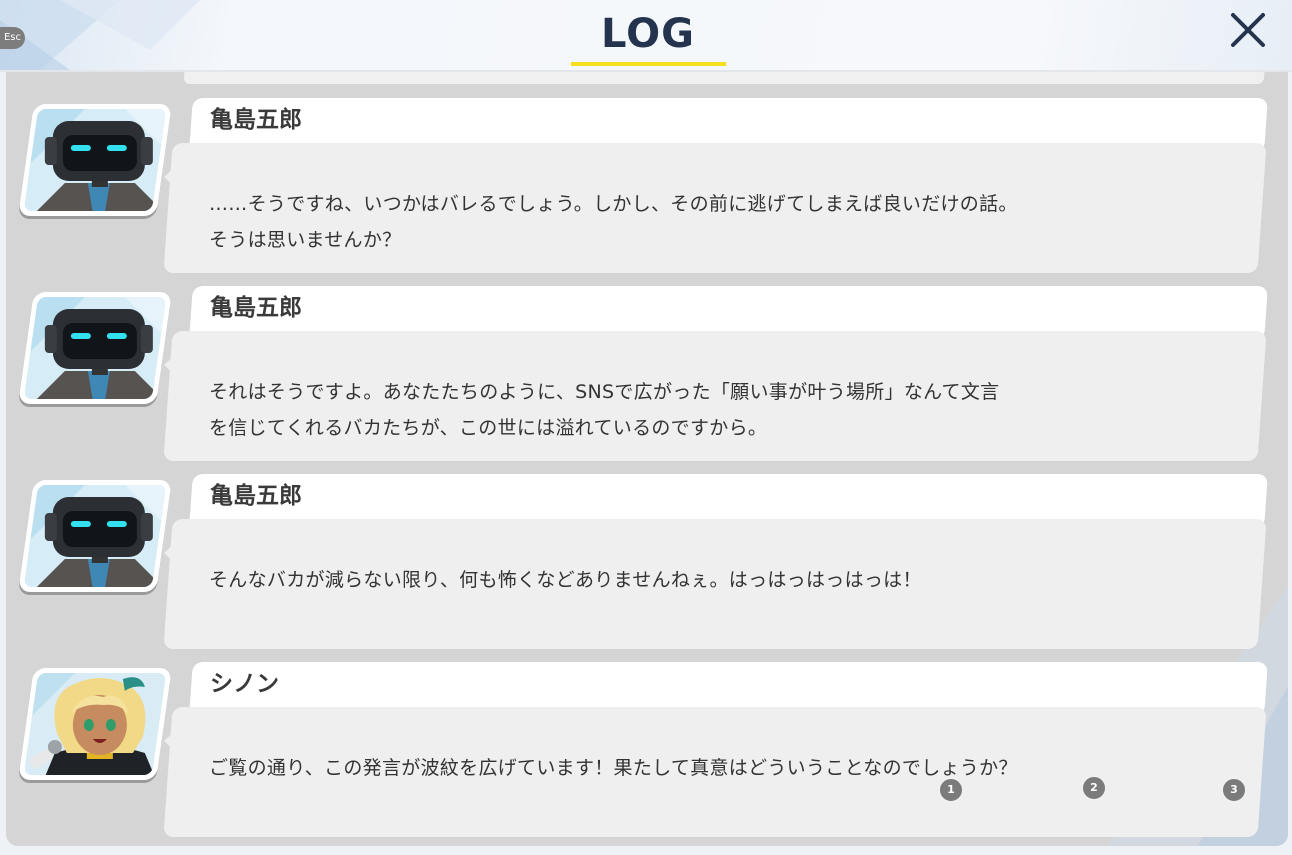  Describe the element at coordinates (724, 78) in the screenshot. I see `previous-entry-edge` at that location.